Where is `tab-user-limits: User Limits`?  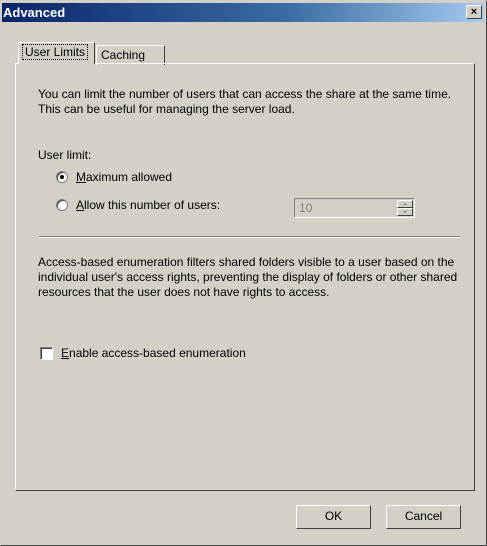 tab-user-limits: User Limits is located at coordinates (56, 53).